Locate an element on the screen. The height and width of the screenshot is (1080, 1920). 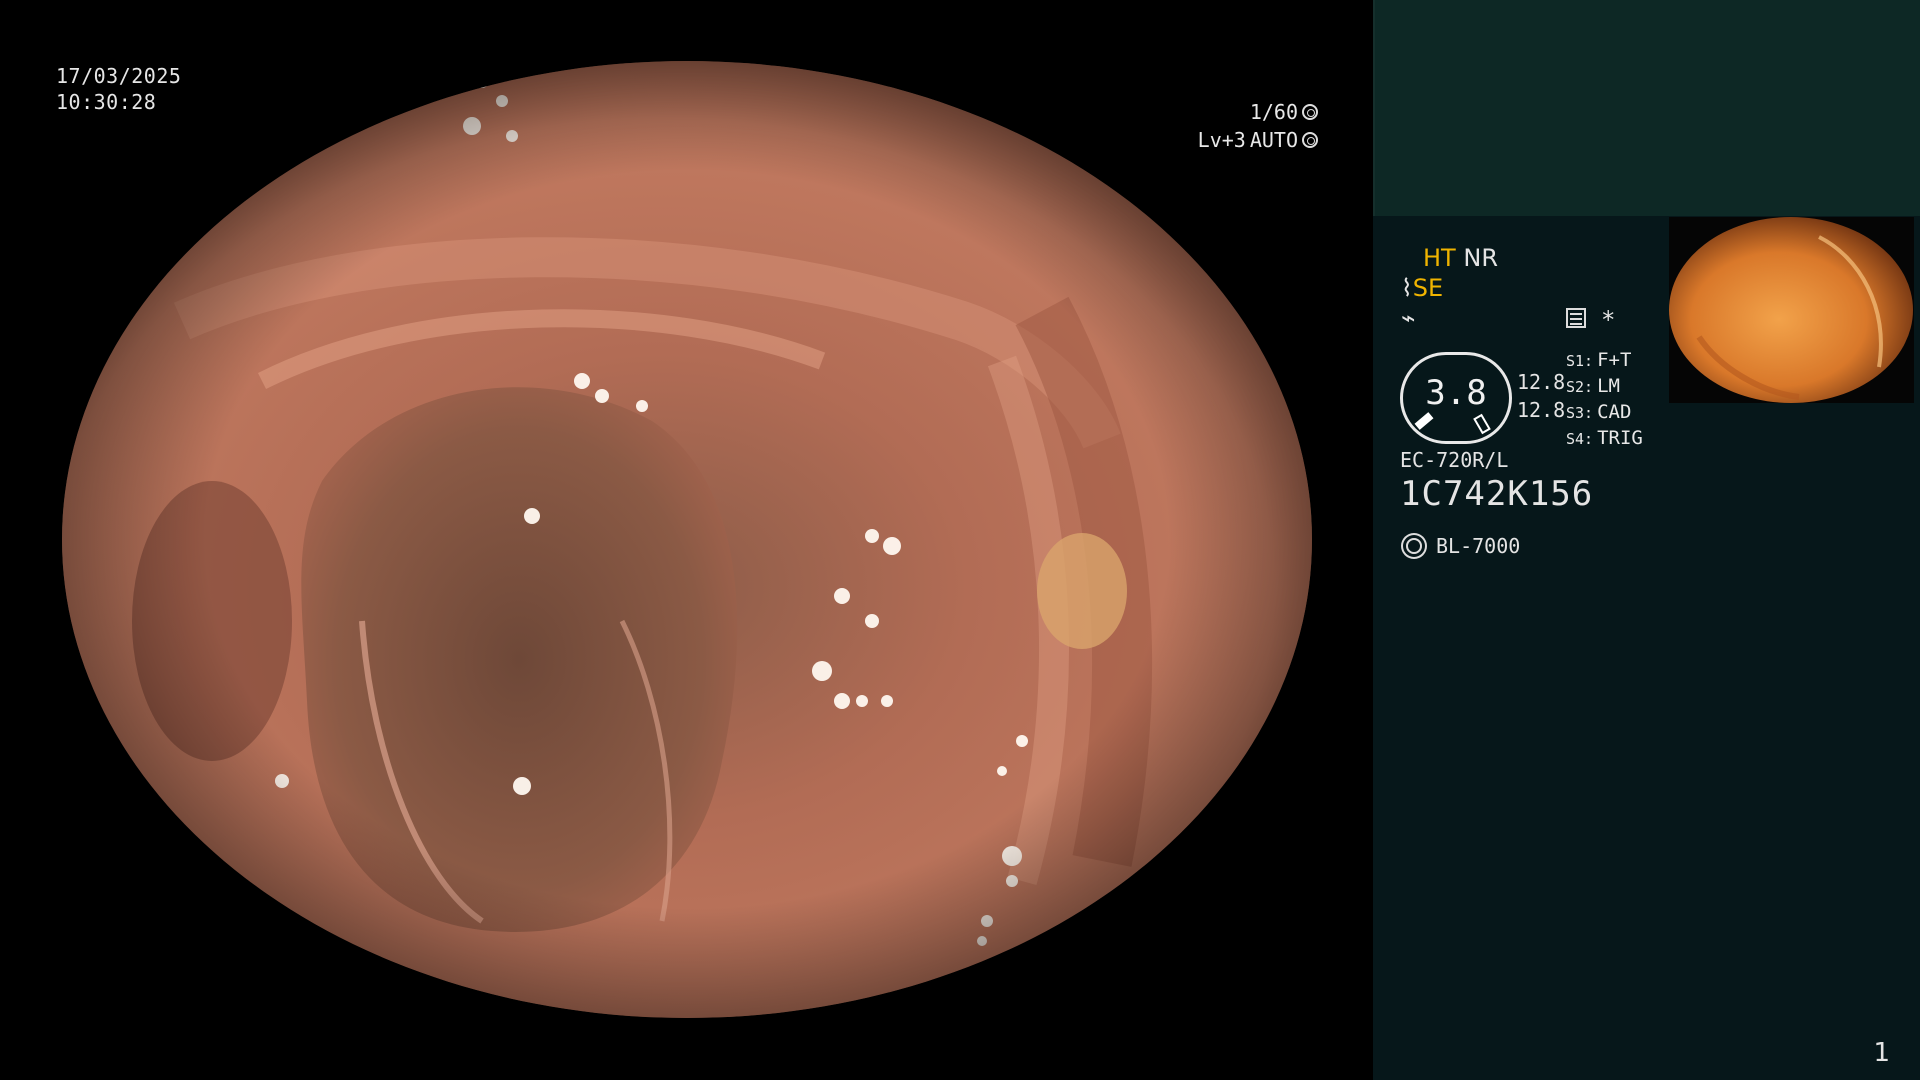
shutter-value: 1/60 is located at coordinates (1273, 112).